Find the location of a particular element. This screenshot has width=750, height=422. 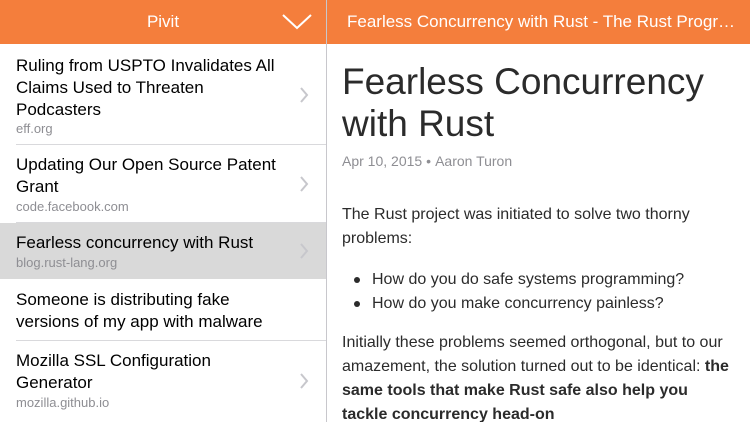

chevron-down-icon is located at coordinates (297, 22).